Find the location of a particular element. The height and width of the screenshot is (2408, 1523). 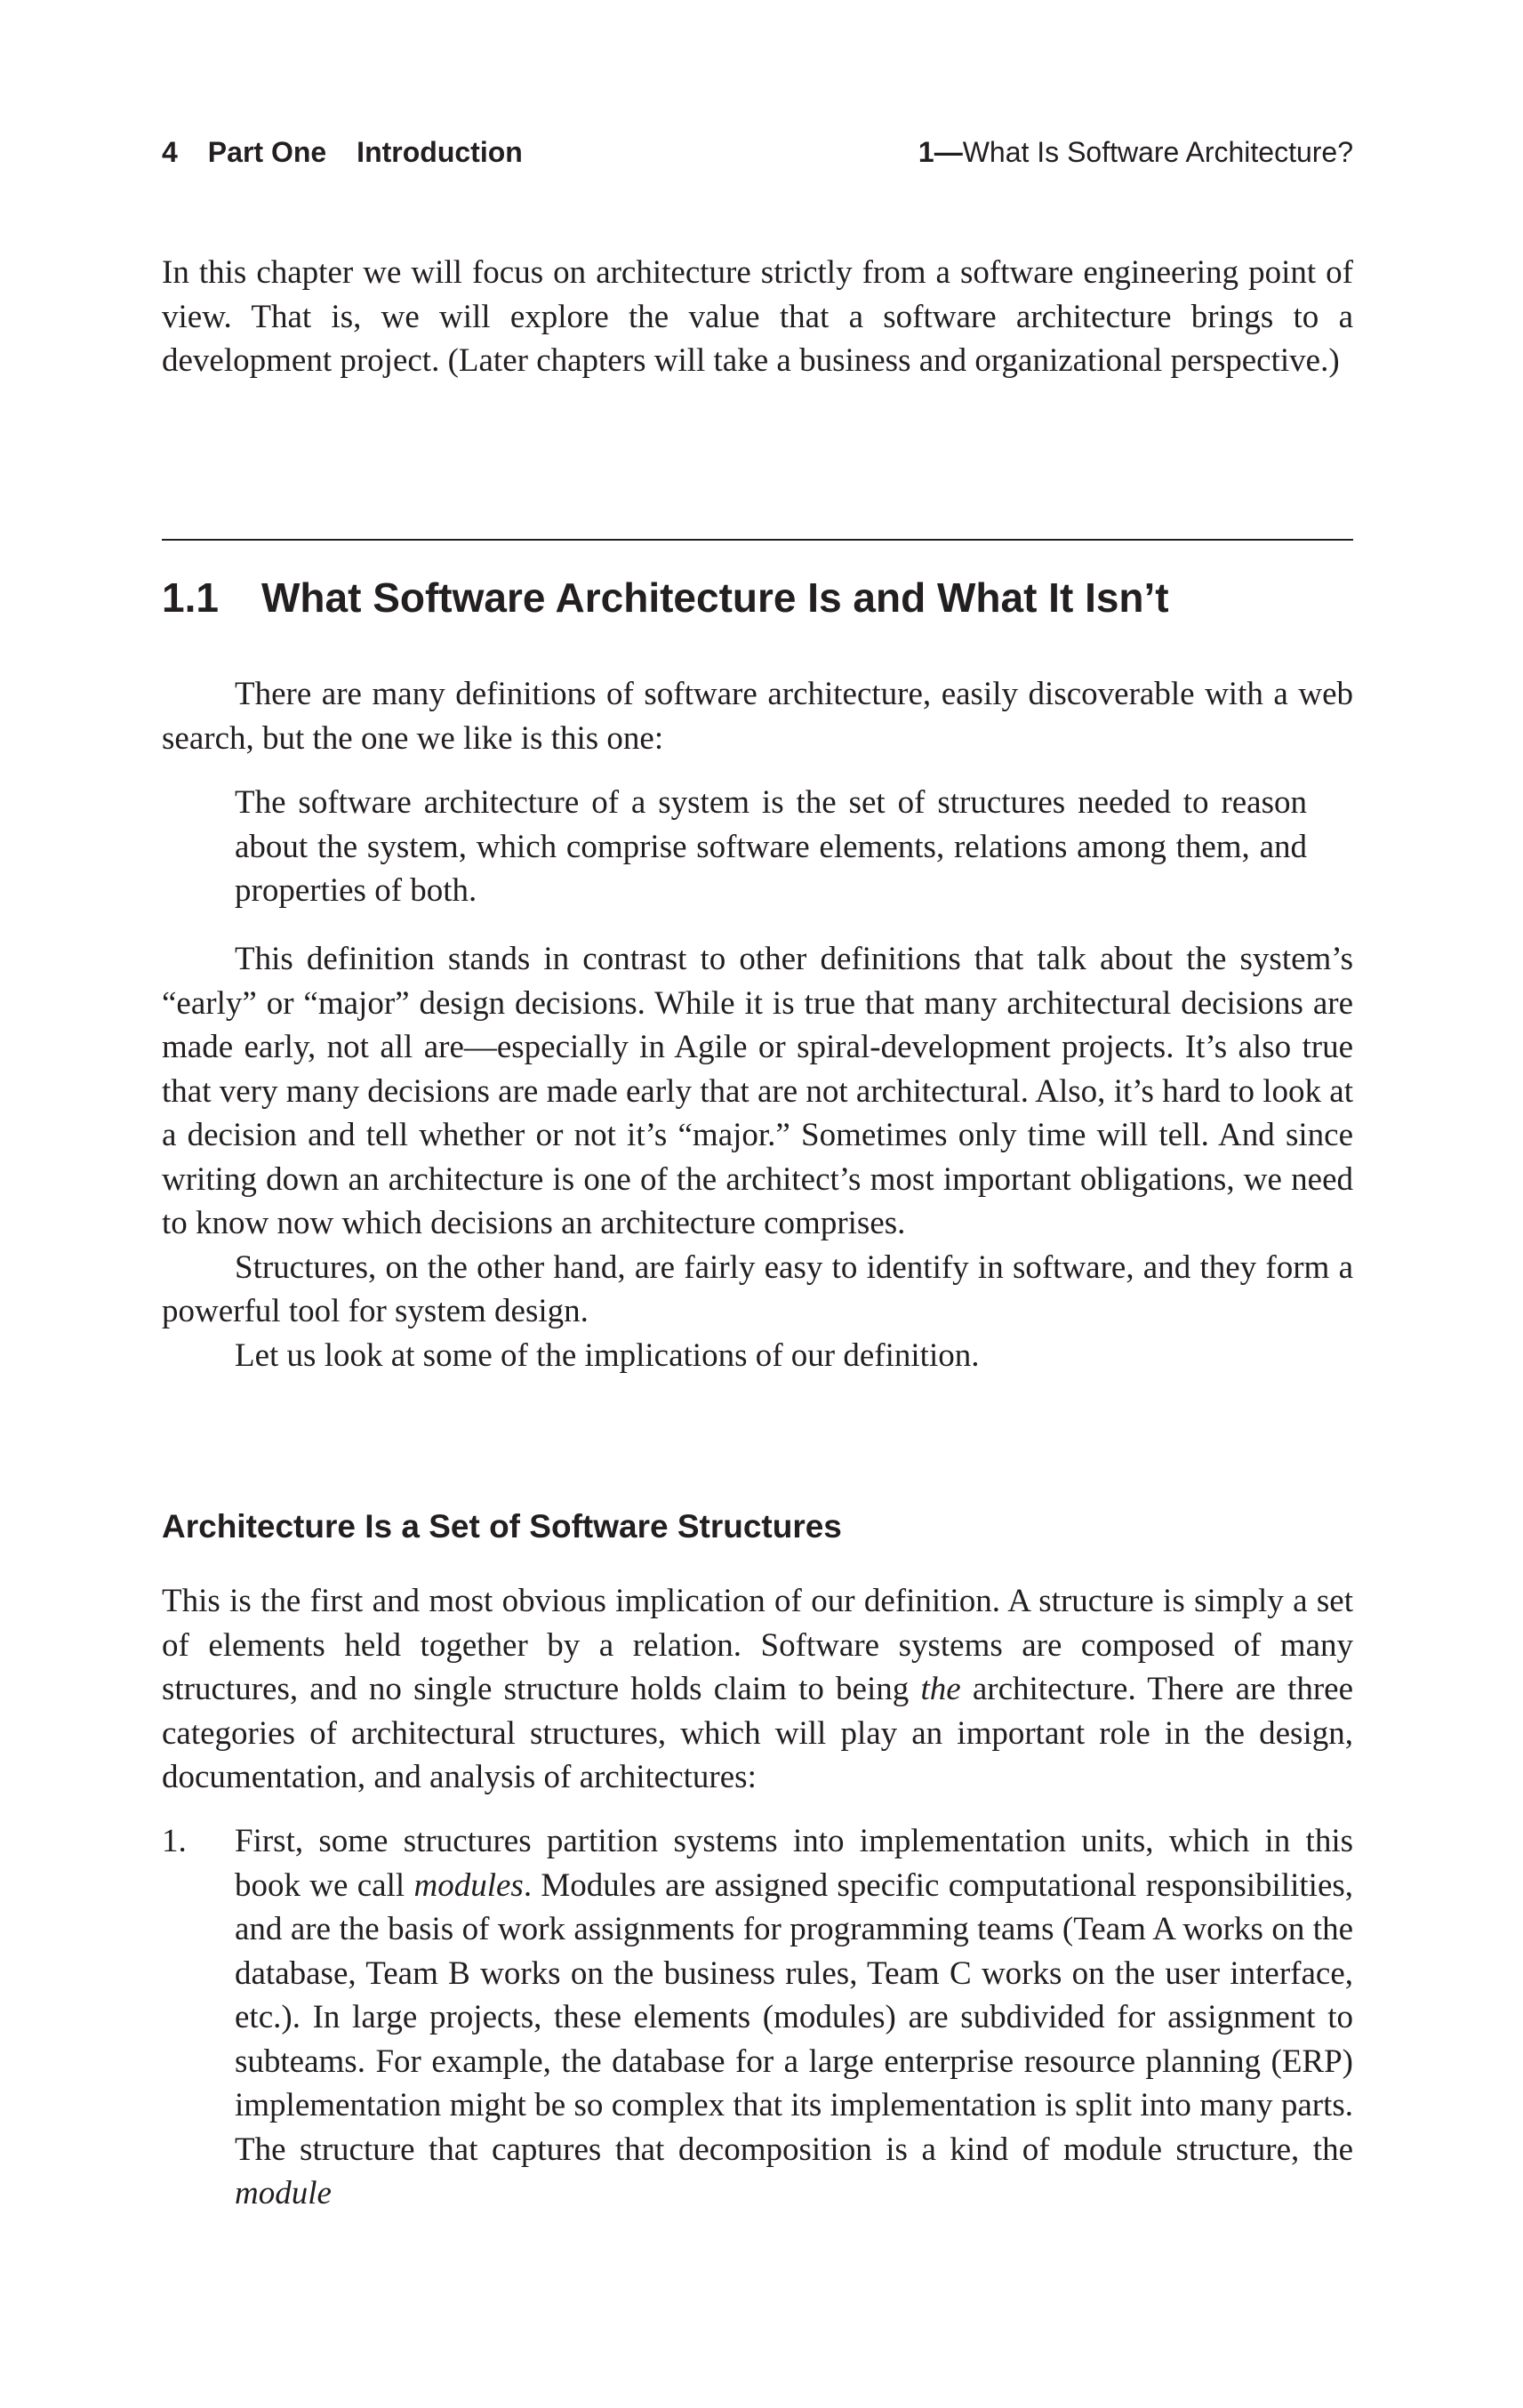

list-number: 1. is located at coordinates (174, 1841).